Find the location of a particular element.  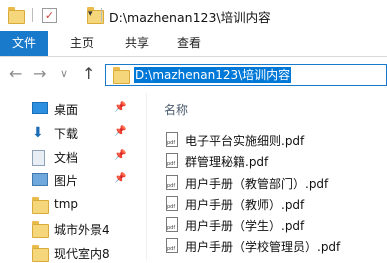

file-name: 用户手册（教管部门）.pdf is located at coordinates (257, 184).